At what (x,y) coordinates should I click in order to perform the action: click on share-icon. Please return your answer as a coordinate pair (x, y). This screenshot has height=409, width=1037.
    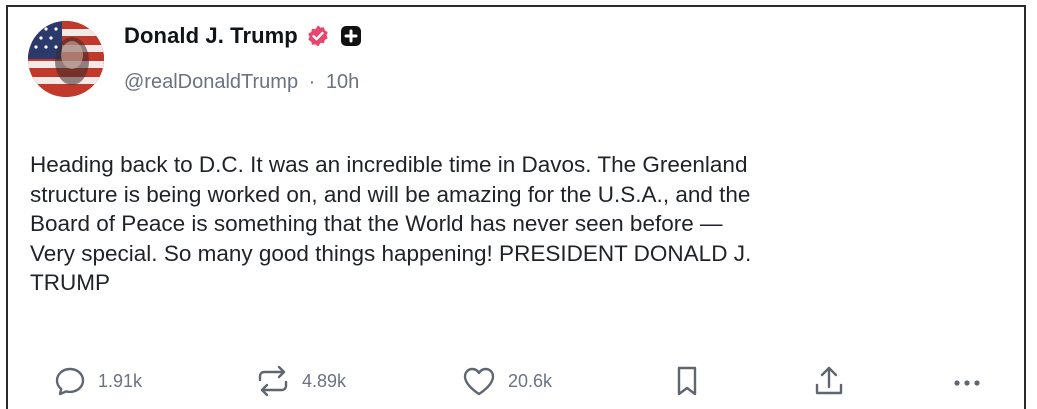
    Looking at the image, I should click on (829, 381).